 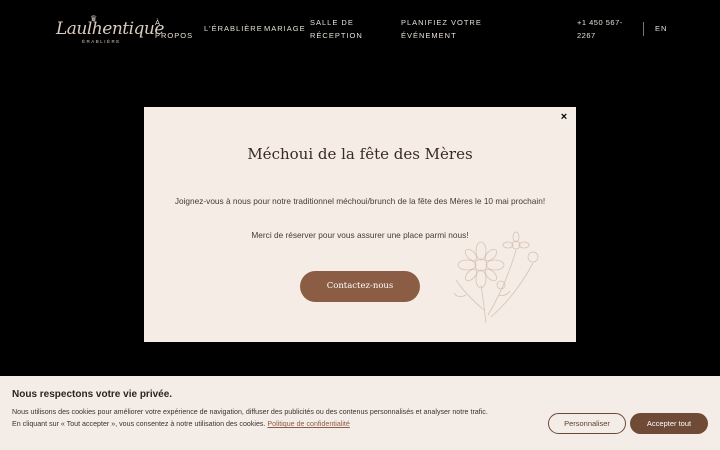 I want to click on nav-item-planifiez: PLANIFIEZ VOTRE ÉVÉNEMENT, so click(x=456, y=29).